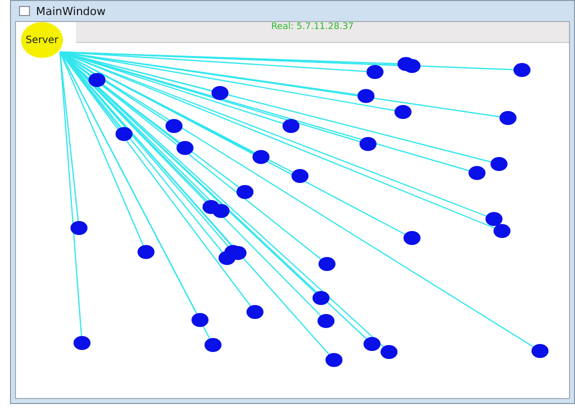 Image resolution: width=575 pixels, height=410 pixels. What do you see at coordinates (24, 11) in the screenshot?
I see `app-icon` at bounding box center [24, 11].